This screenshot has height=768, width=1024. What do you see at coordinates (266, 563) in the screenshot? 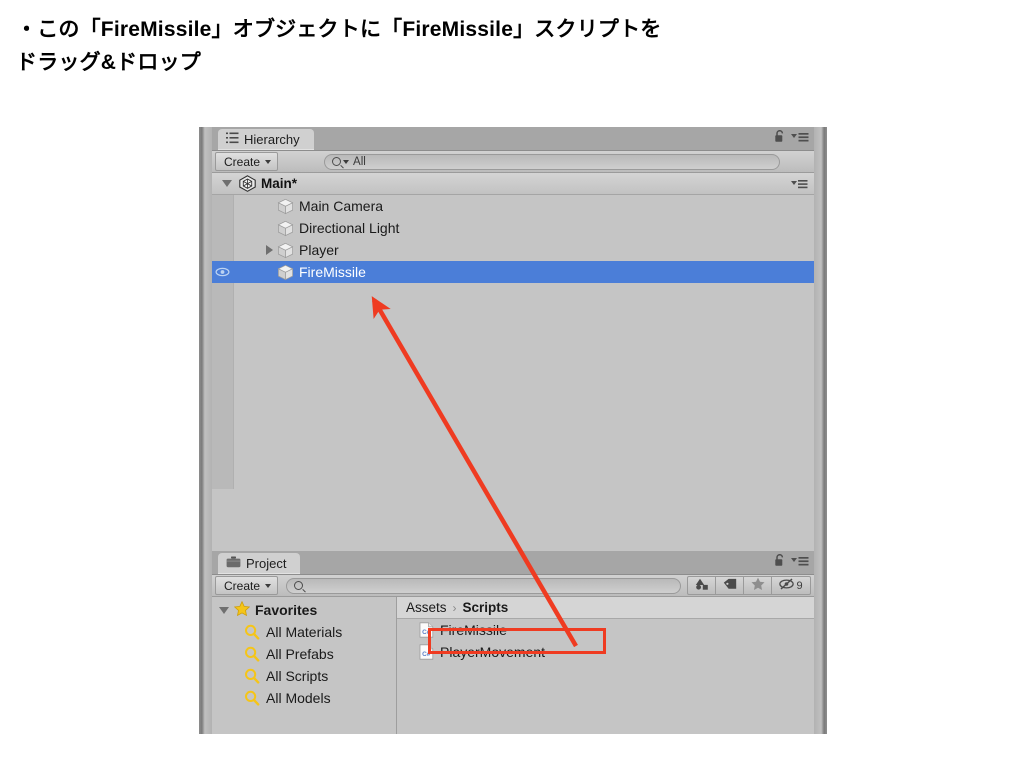
I see `tab-project-label: Project` at bounding box center [266, 563].